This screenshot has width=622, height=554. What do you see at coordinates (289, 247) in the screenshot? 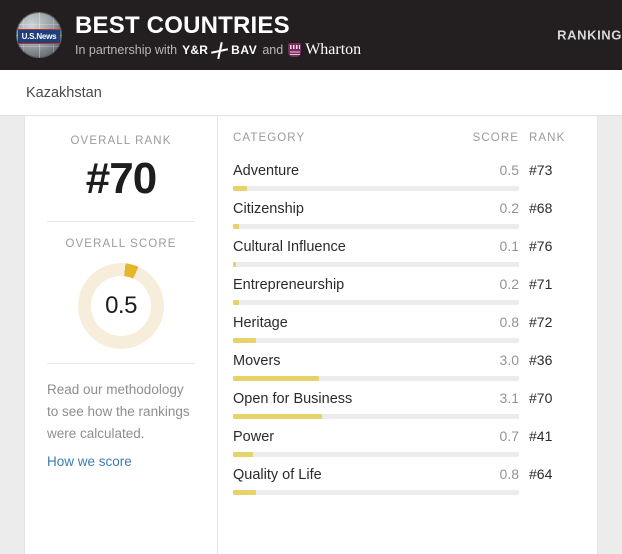
I see `category-name: Cultural Influence` at bounding box center [289, 247].